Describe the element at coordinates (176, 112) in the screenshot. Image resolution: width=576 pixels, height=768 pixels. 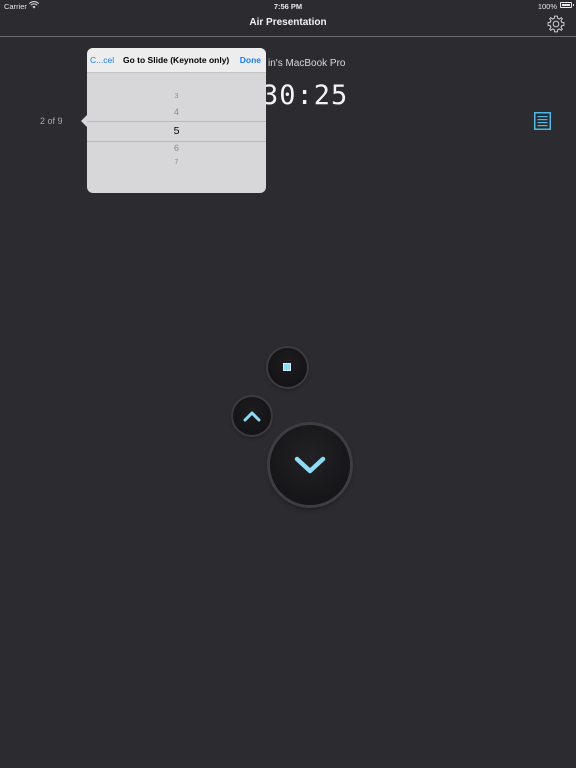
I see `picker-row: 4` at that location.